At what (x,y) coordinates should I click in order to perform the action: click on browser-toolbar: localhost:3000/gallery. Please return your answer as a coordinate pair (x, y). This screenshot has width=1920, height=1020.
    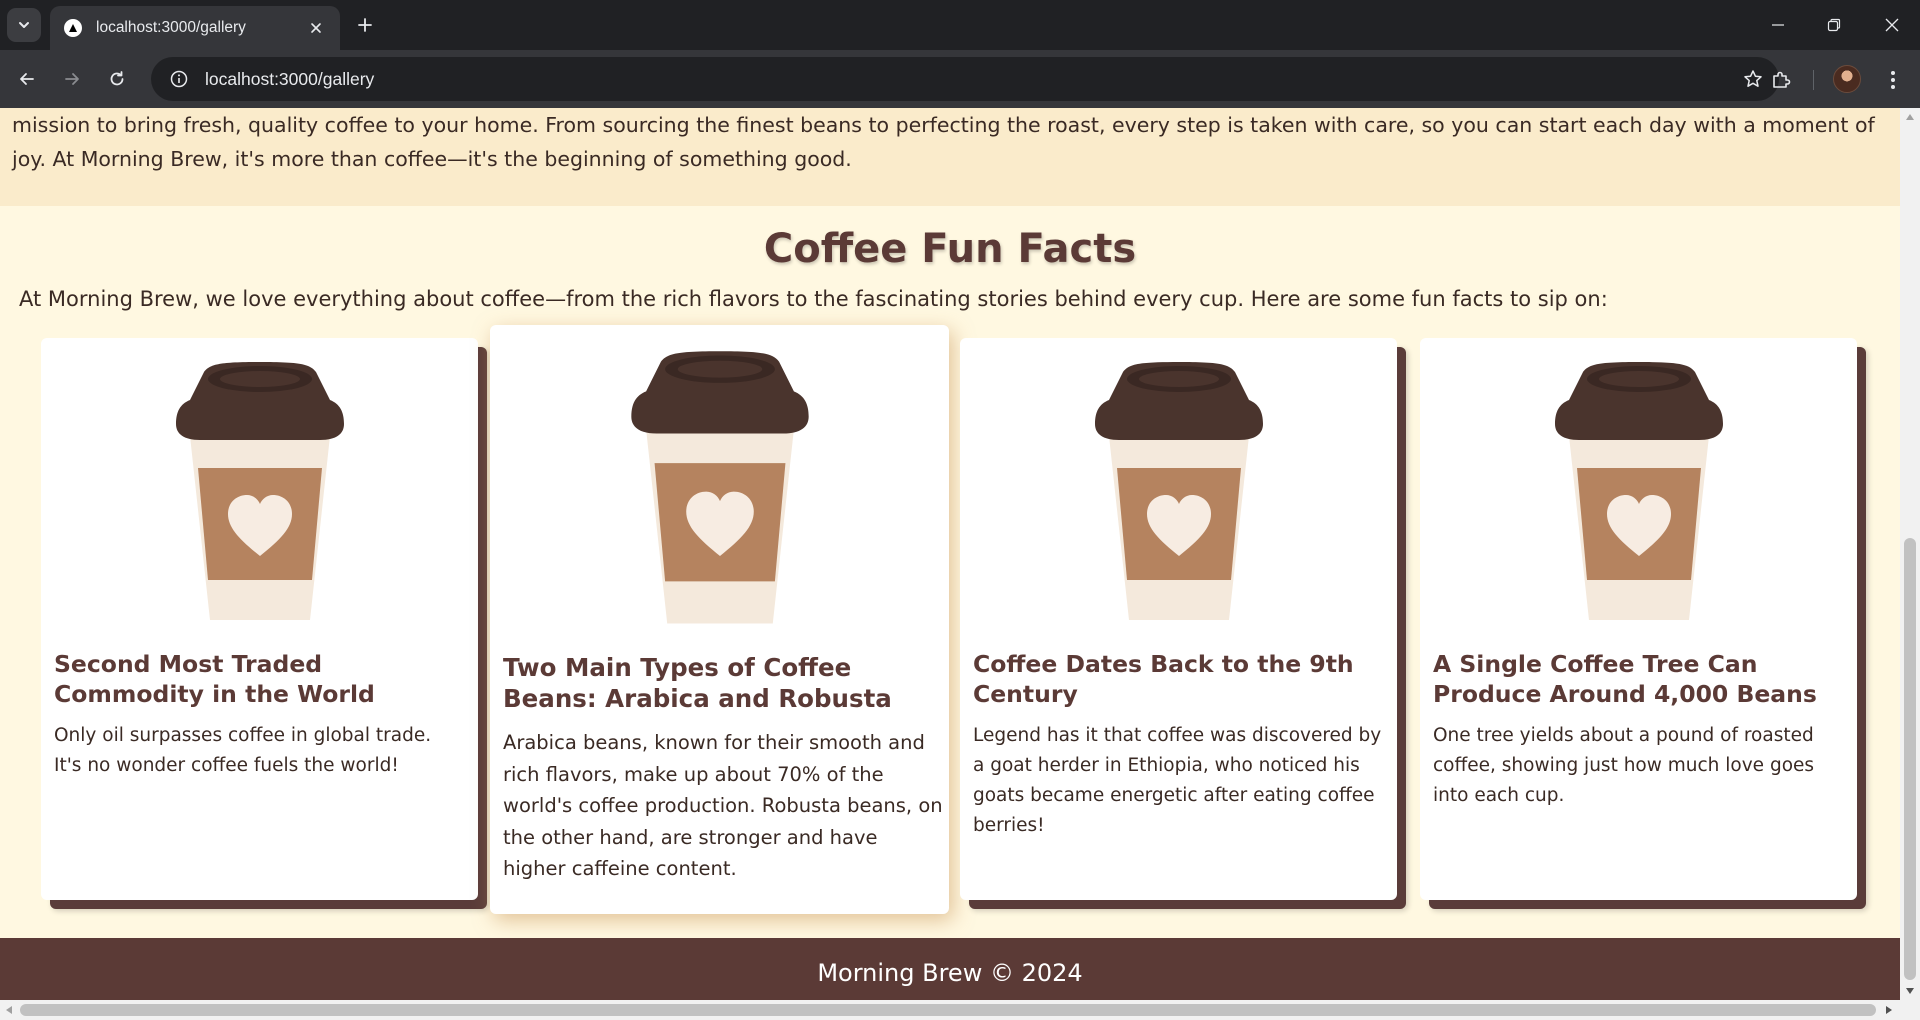
    Looking at the image, I should click on (960, 79).